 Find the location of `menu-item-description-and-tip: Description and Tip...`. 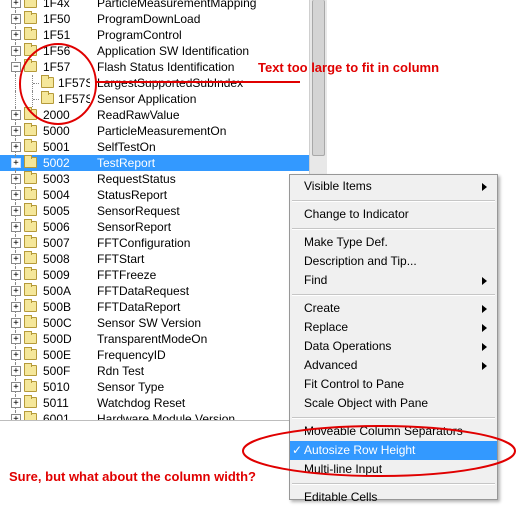

menu-item-description-and-tip: Description and Tip... is located at coordinates (393, 261).